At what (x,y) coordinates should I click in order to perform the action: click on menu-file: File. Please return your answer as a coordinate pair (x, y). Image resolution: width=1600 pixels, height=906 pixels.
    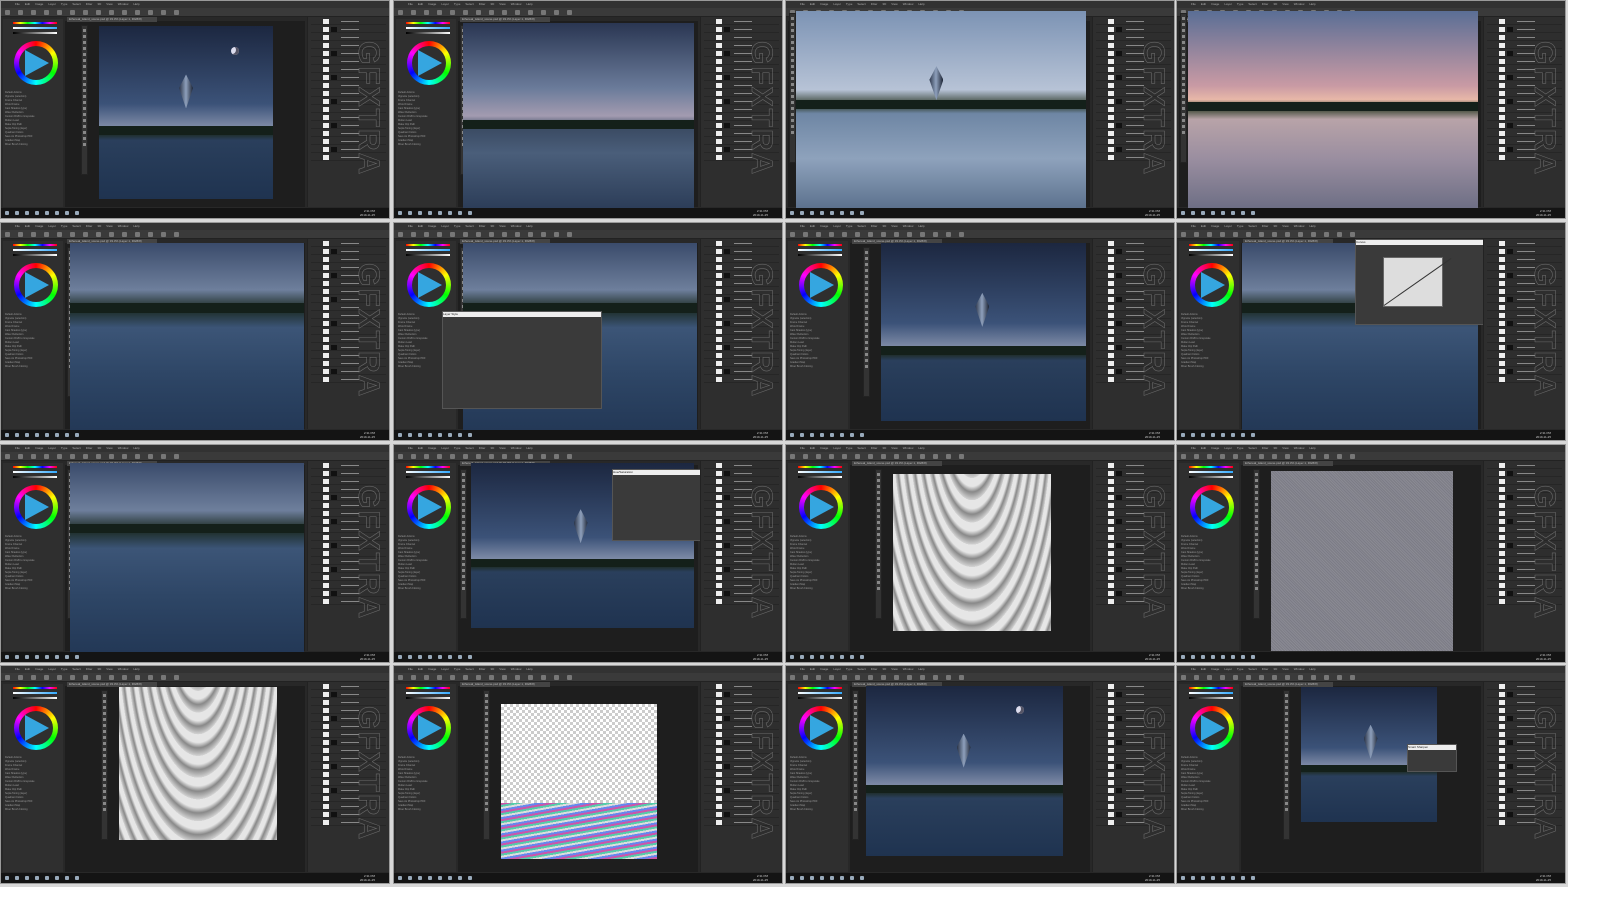
    Looking at the image, I should click on (1193, 226).